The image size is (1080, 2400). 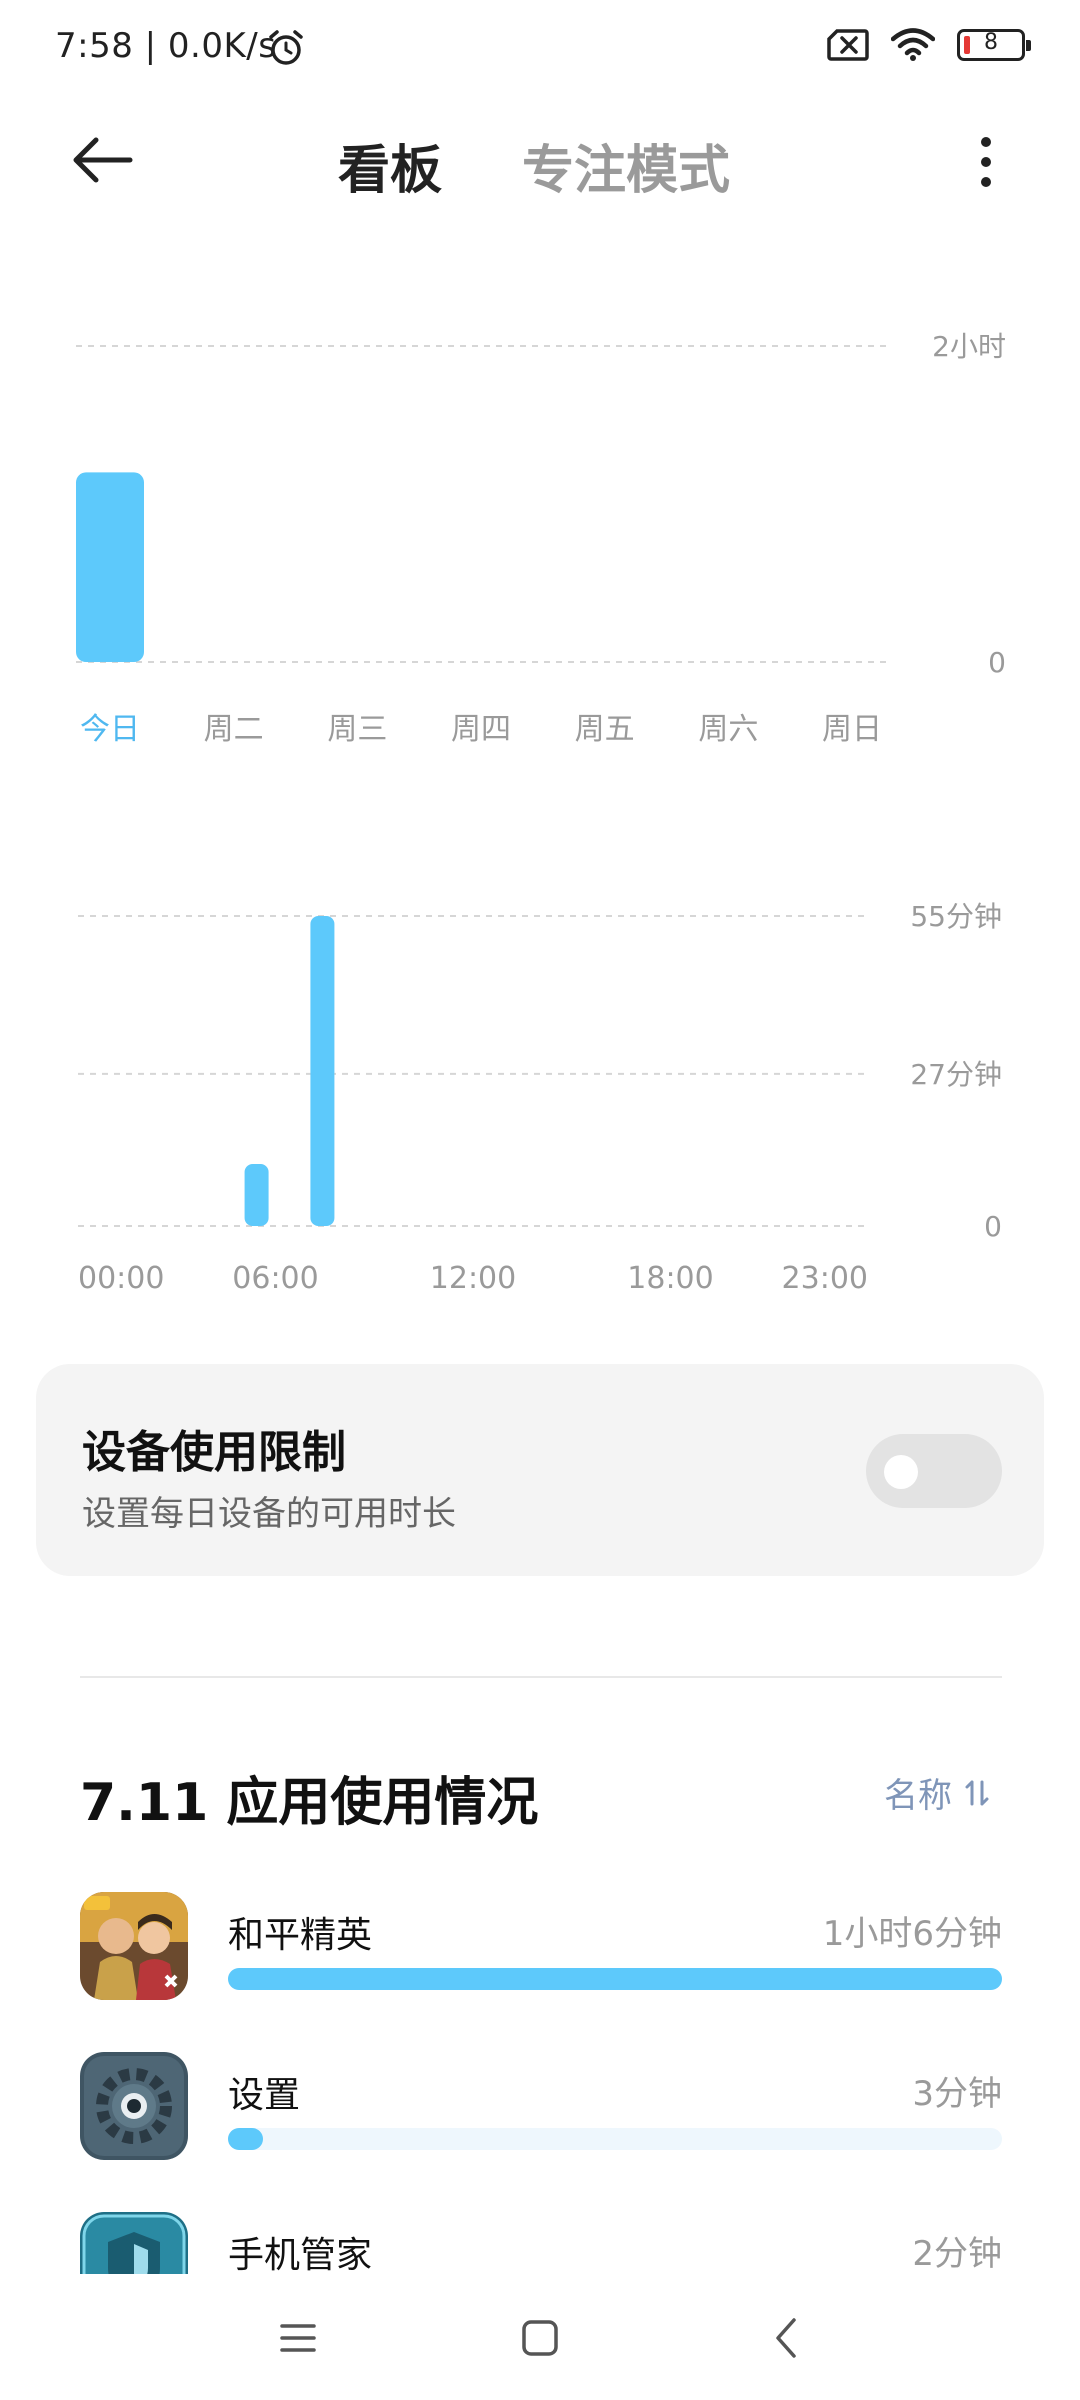 What do you see at coordinates (848, 45) in the screenshot?
I see `no-sim-icon` at bounding box center [848, 45].